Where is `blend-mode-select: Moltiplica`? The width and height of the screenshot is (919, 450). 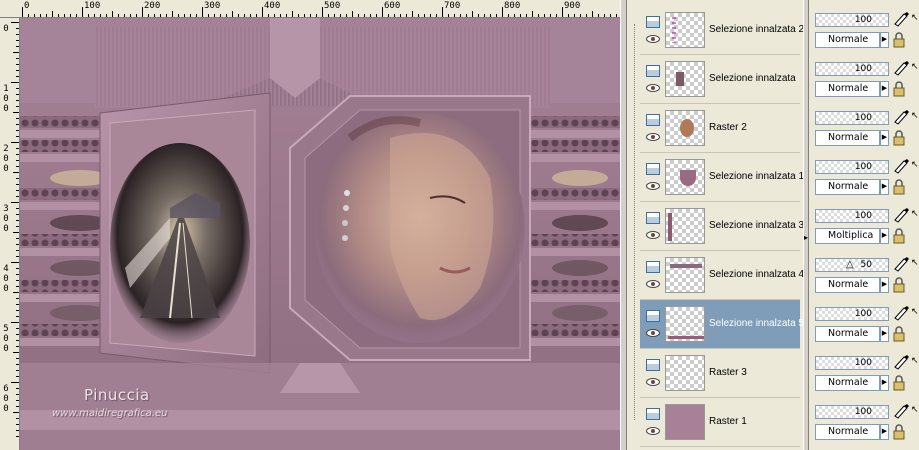 blend-mode-select: Moltiplica is located at coordinates (847, 236).